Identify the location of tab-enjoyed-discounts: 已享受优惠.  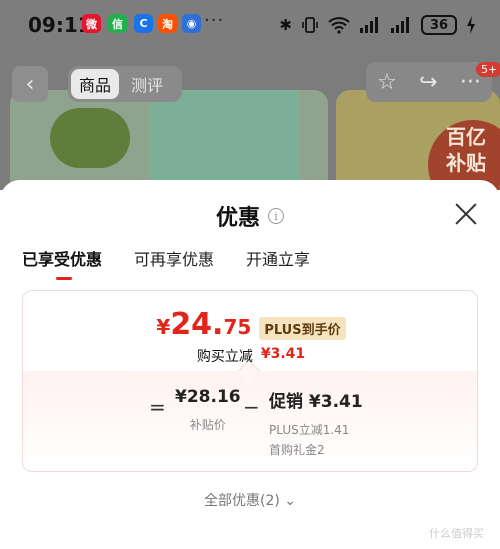
(62, 263).